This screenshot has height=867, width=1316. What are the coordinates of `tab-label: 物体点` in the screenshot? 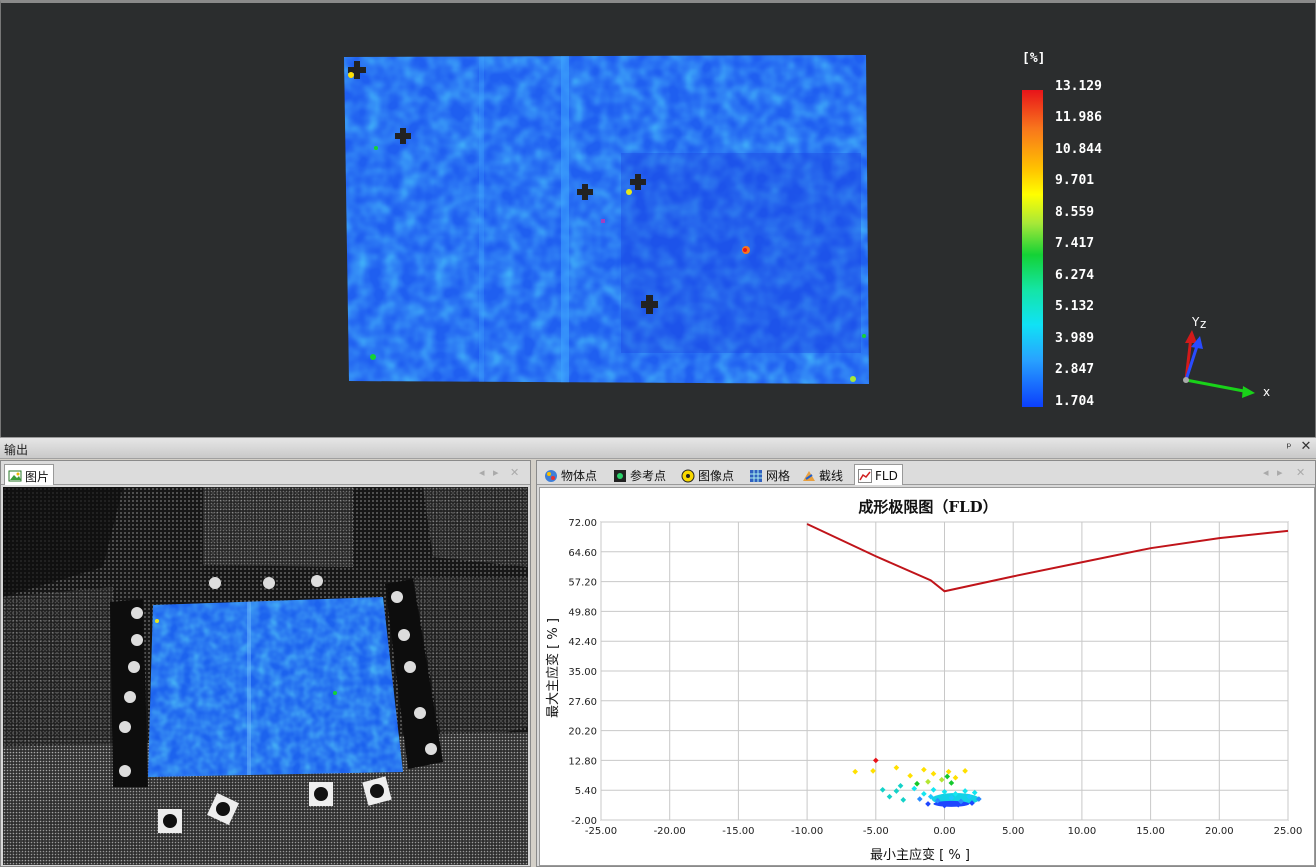 It's located at (579, 476).